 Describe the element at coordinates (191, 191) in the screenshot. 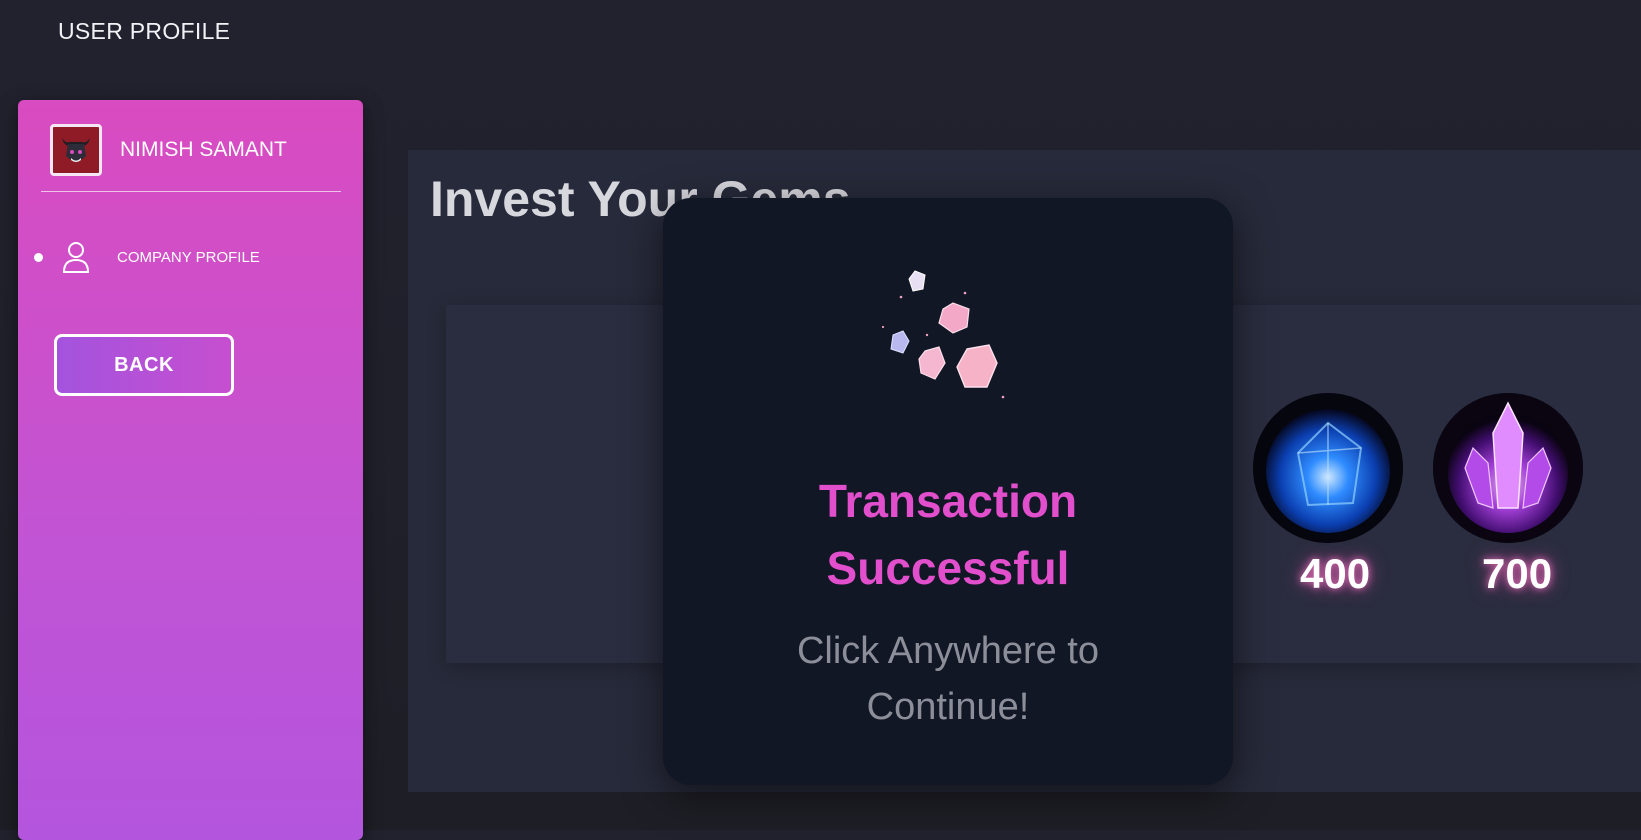

I see `divider` at that location.